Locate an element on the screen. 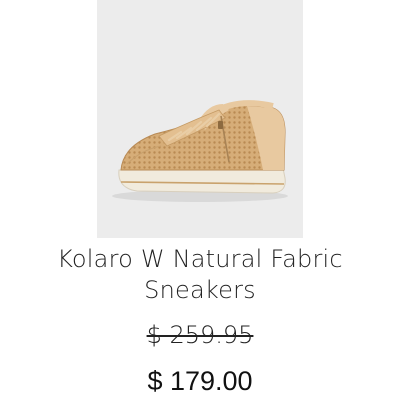  sale-price: $ 179.00 is located at coordinates (200, 381).